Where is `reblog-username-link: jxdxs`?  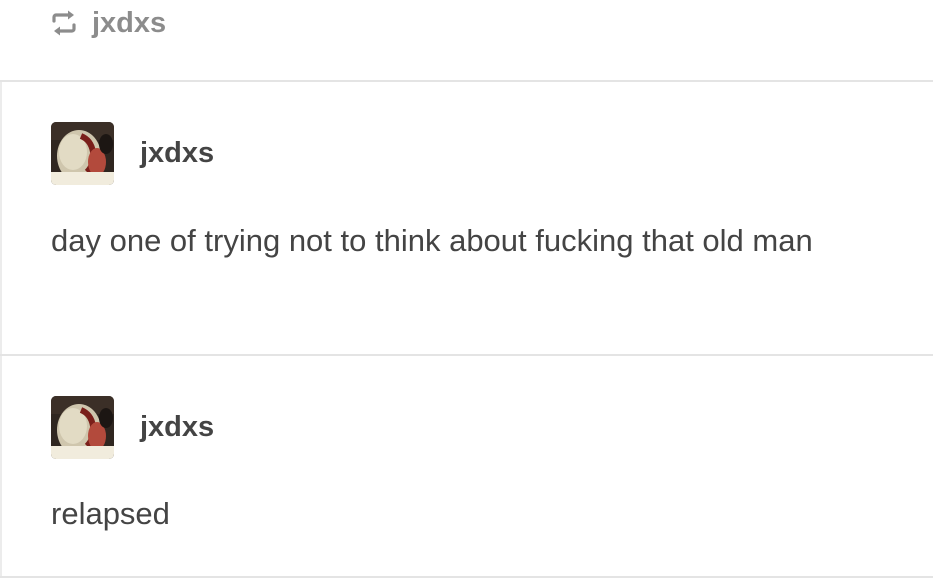
reblog-username-link: jxdxs is located at coordinates (129, 23).